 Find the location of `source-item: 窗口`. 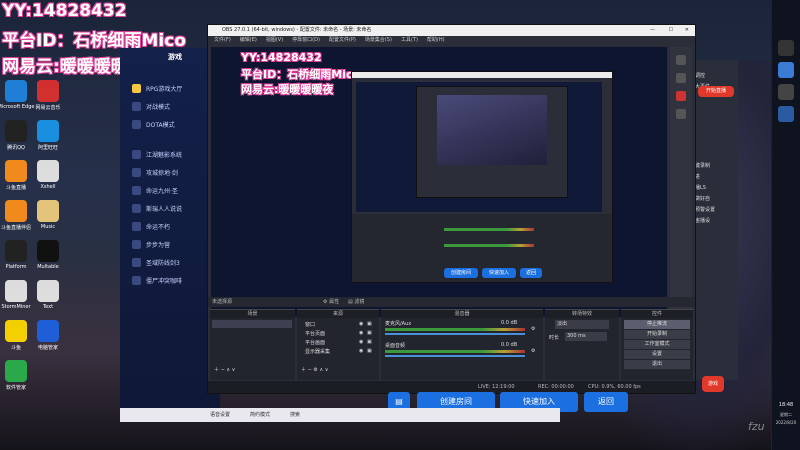

source-item: 窗口 is located at coordinates (310, 324).